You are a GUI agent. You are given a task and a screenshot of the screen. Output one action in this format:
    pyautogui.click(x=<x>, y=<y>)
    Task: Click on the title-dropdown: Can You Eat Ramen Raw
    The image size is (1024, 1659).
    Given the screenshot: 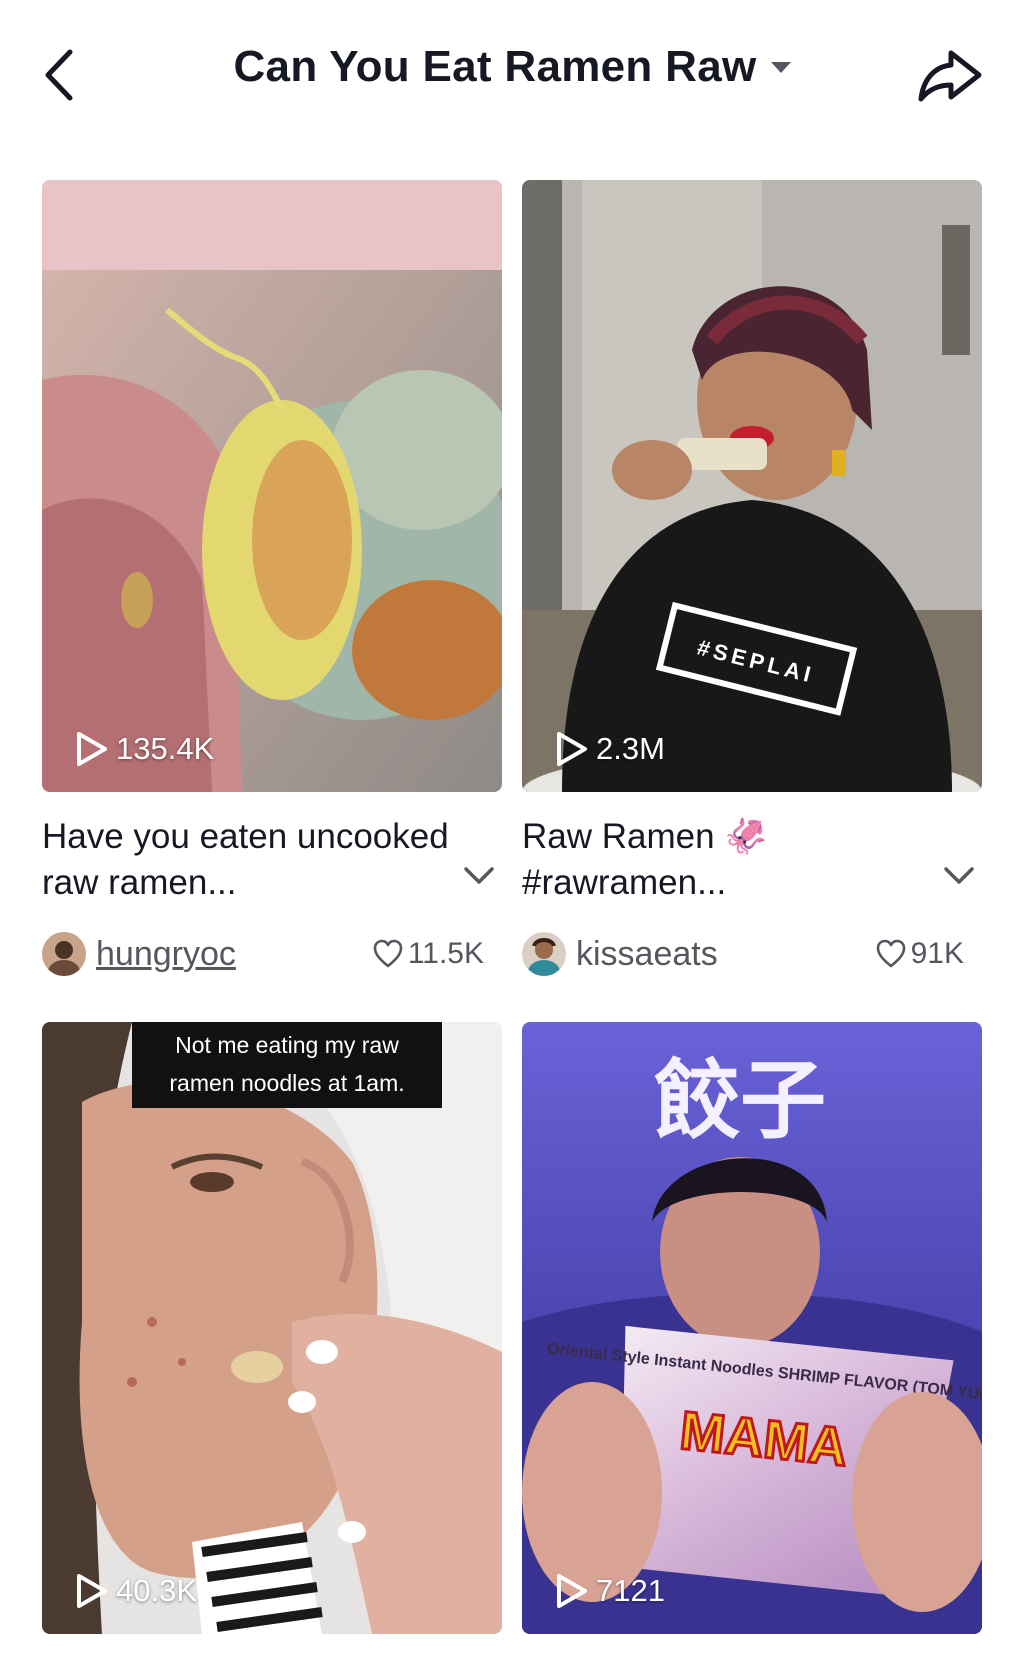 What is the action you would take?
    pyautogui.click(x=512, y=67)
    